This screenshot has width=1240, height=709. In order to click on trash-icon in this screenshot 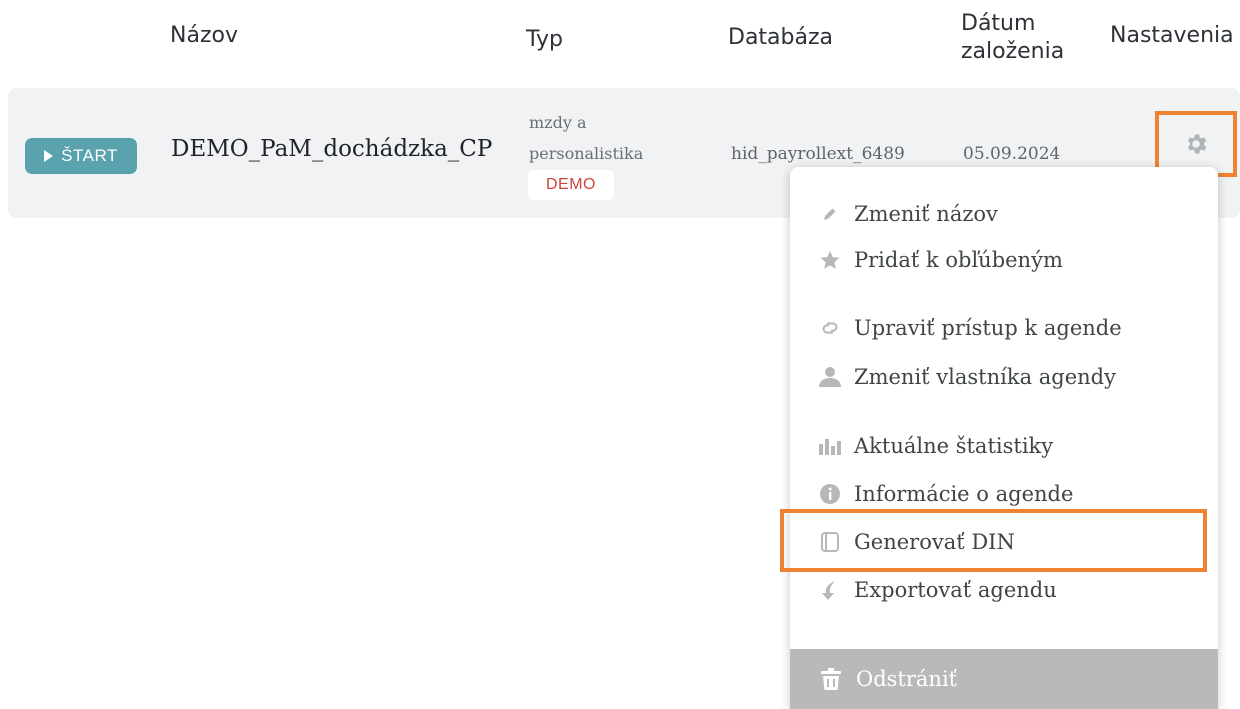, I will do `click(831, 679)`.